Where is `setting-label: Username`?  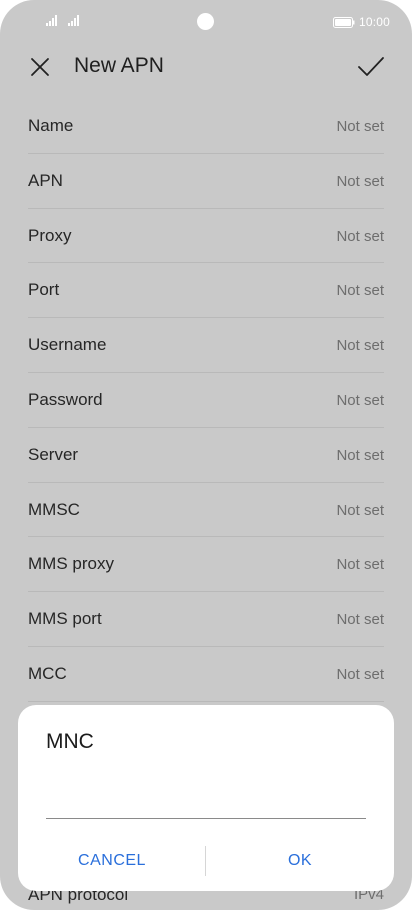
setting-label: Username is located at coordinates (67, 345).